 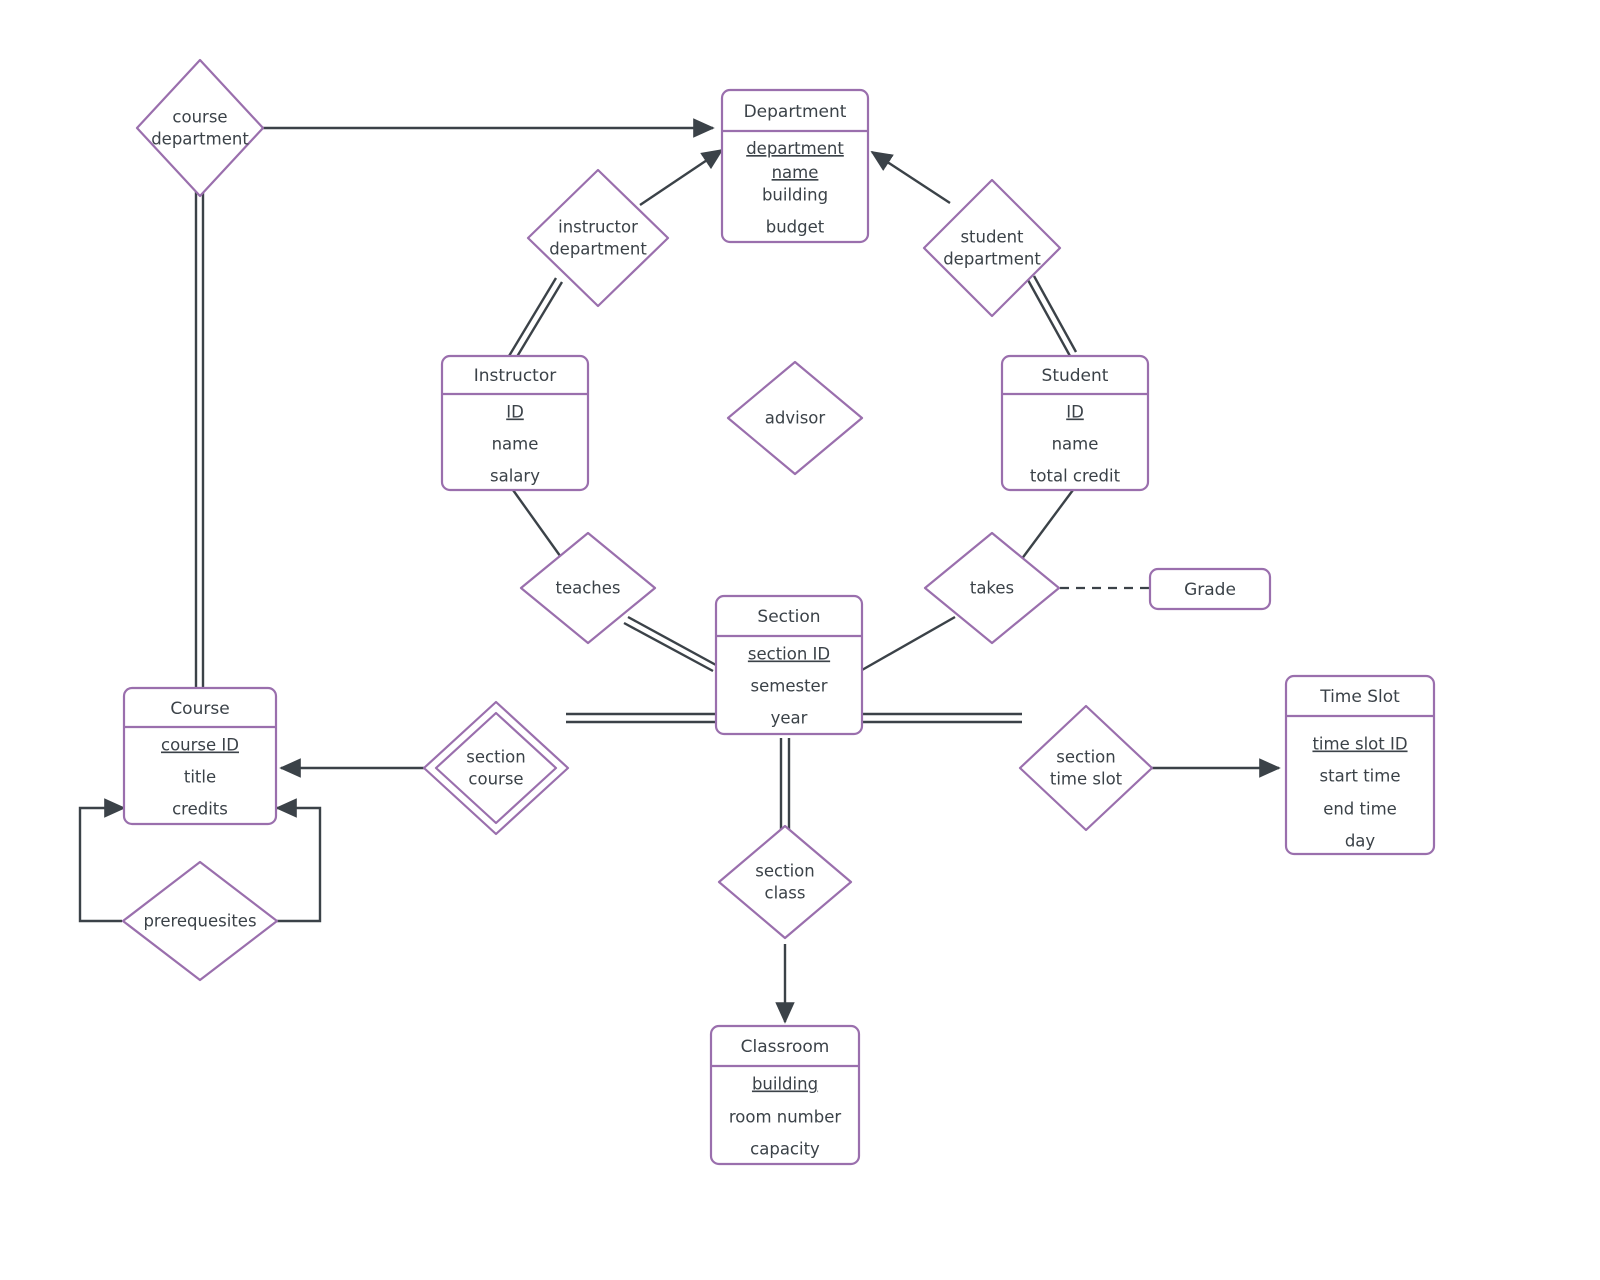 What do you see at coordinates (992, 237) in the screenshot?
I see `relationship-student-department-label-1: student` at bounding box center [992, 237].